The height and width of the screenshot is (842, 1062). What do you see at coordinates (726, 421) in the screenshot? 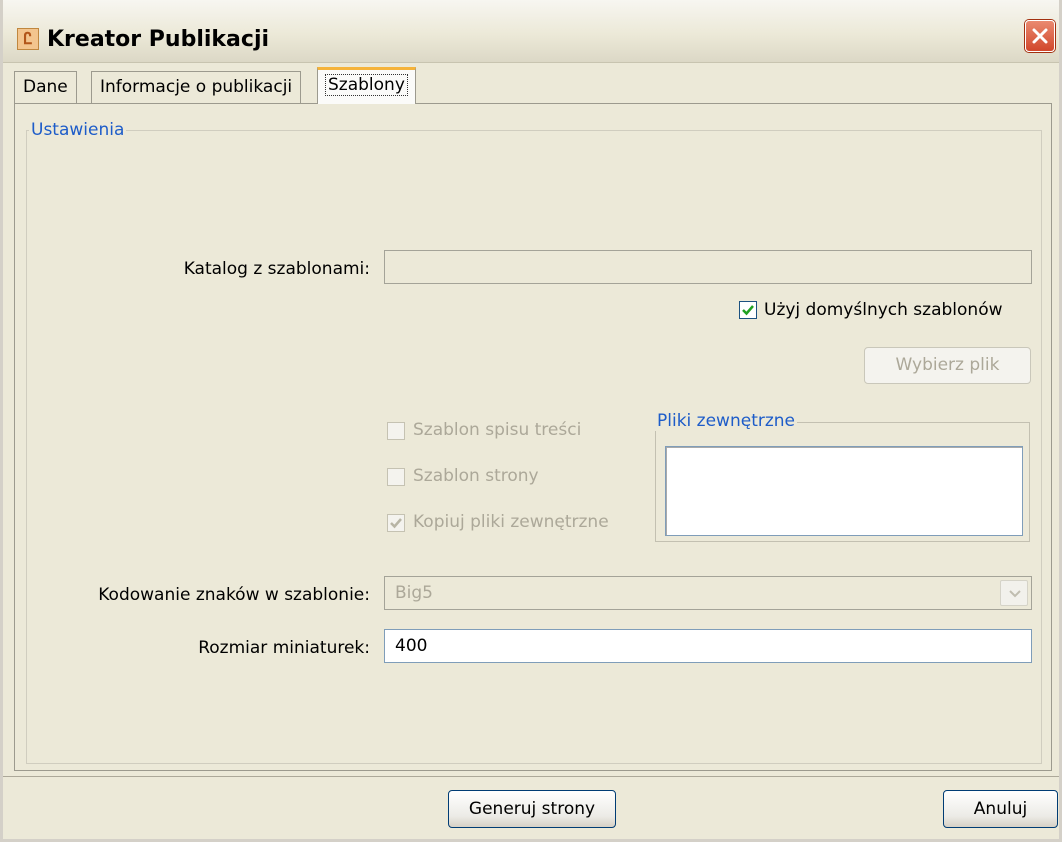
I see `external-files-title: Pliki zewnętrzne` at bounding box center [726, 421].